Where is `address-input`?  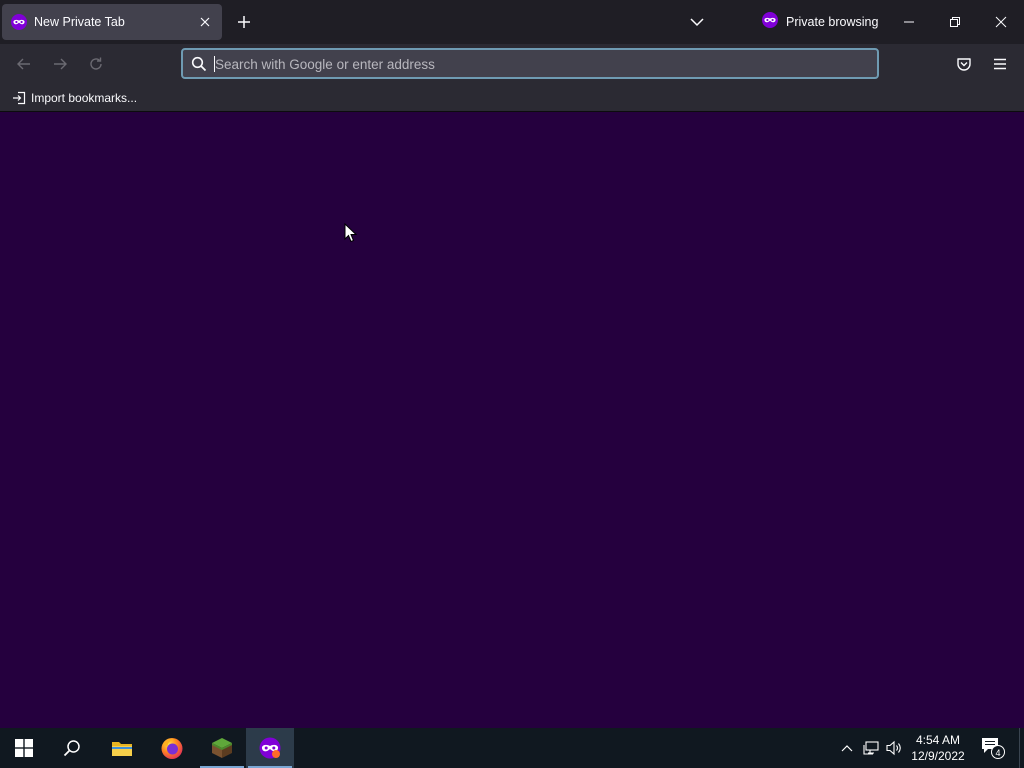 address-input is located at coordinates (535, 64).